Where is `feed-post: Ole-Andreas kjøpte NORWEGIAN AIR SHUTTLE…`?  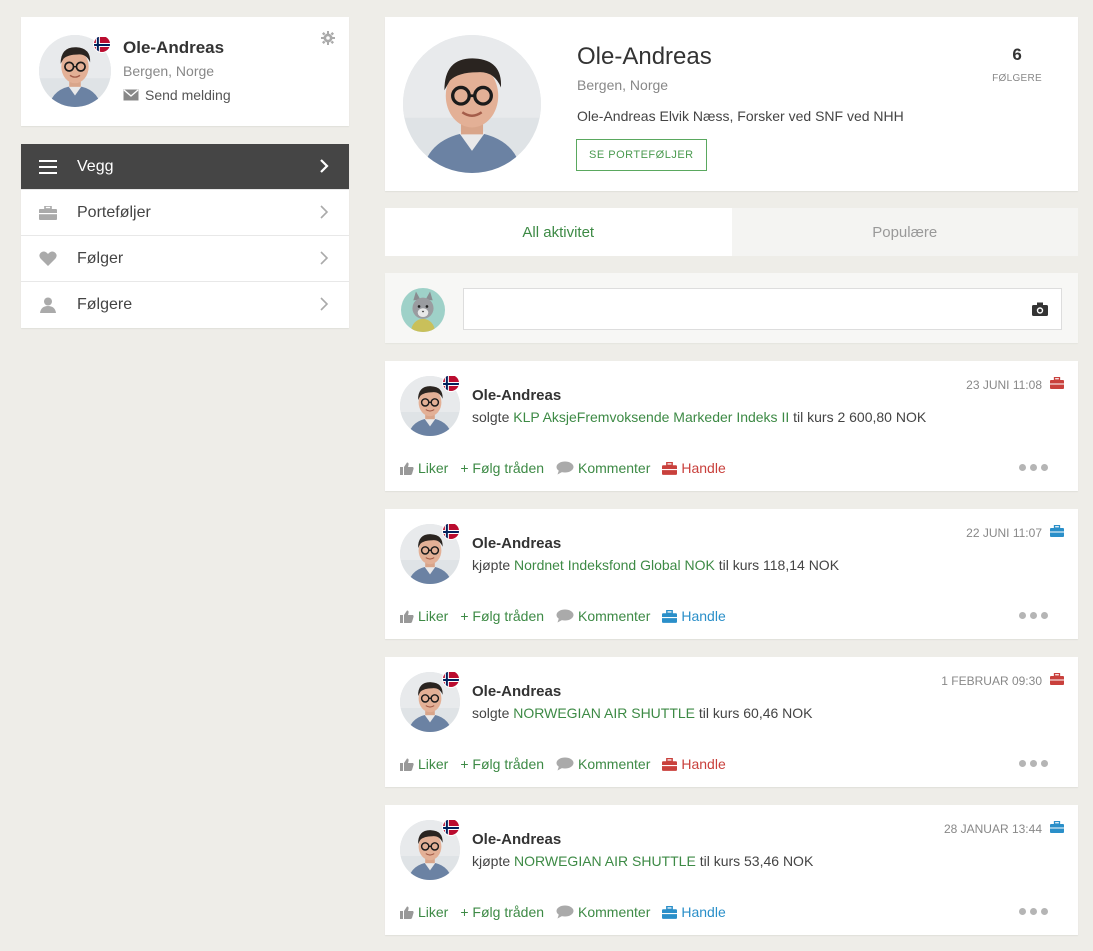 feed-post: Ole-Andreas kjøpte NORWEGIAN AIR SHUTTLE… is located at coordinates (731, 870).